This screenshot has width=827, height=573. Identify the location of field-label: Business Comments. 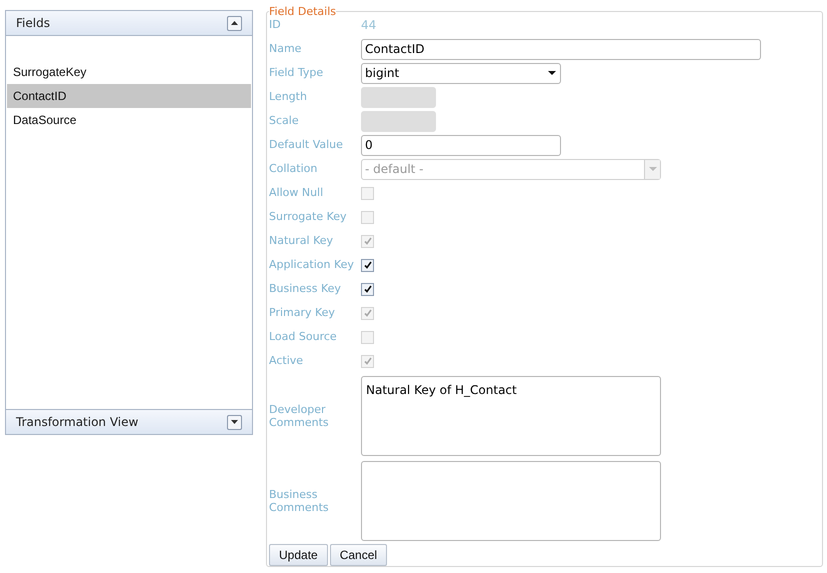
(299, 501).